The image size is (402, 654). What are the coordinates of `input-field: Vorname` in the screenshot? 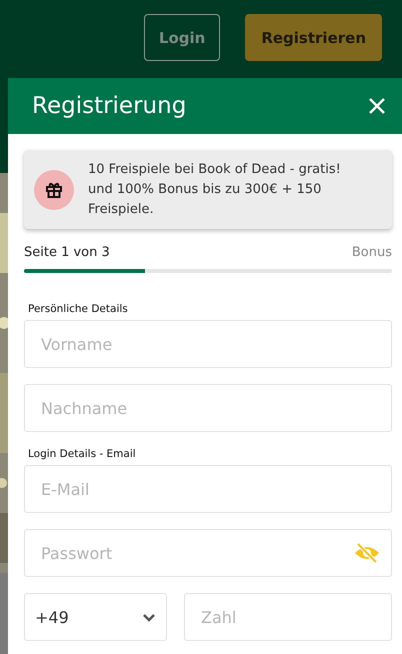 It's located at (208, 344).